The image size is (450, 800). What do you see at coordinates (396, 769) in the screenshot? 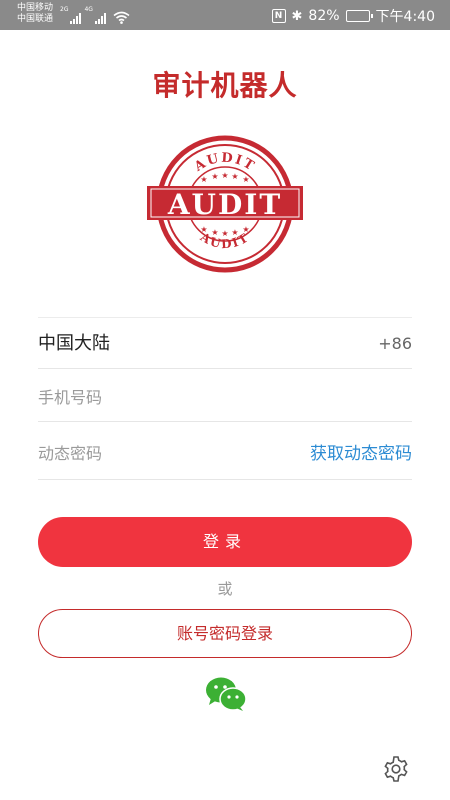
I see `gear-icon` at bounding box center [396, 769].